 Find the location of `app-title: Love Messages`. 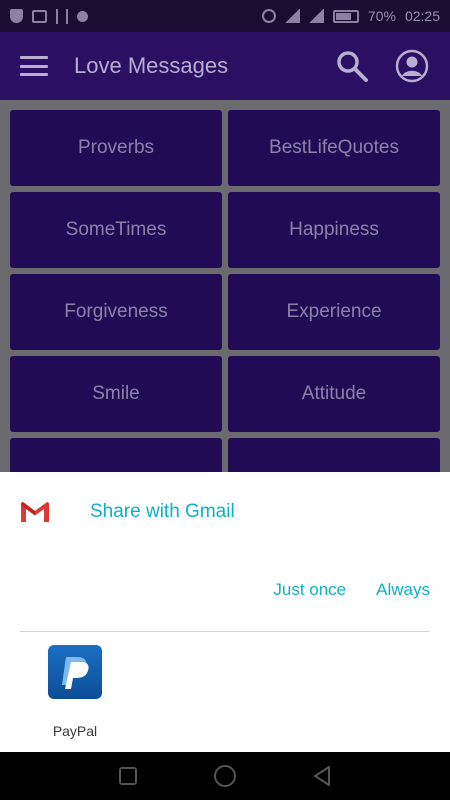

app-title: Love Messages is located at coordinates (151, 65).